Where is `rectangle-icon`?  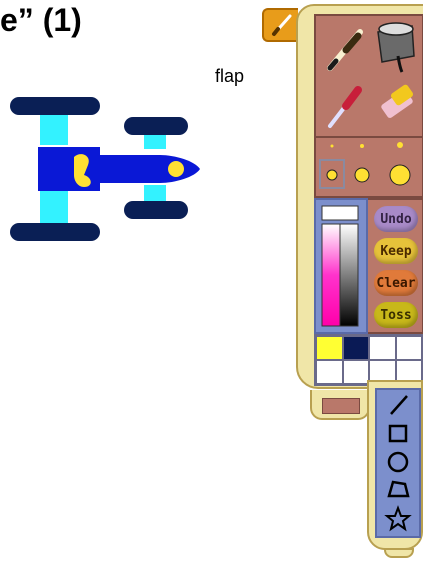 rectangle-icon is located at coordinates (398, 433).